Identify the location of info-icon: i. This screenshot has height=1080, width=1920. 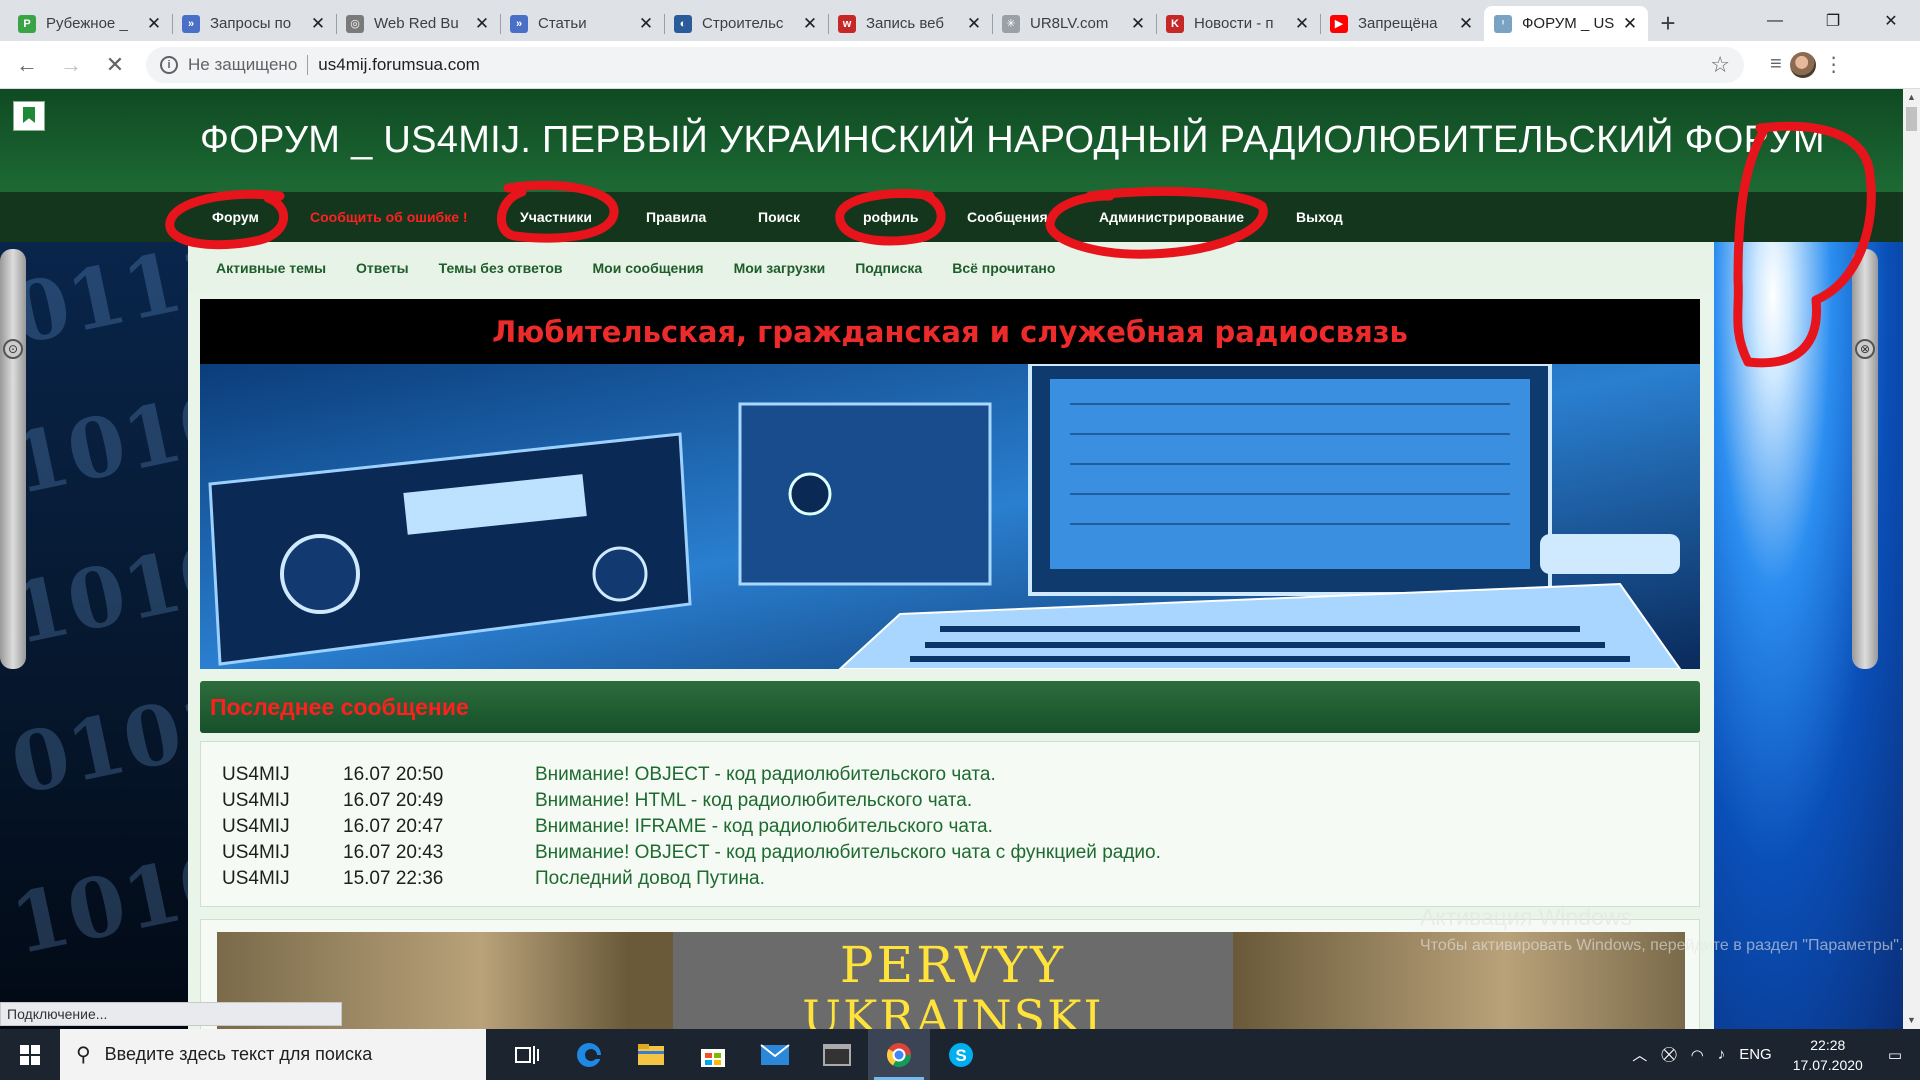
(169, 64).